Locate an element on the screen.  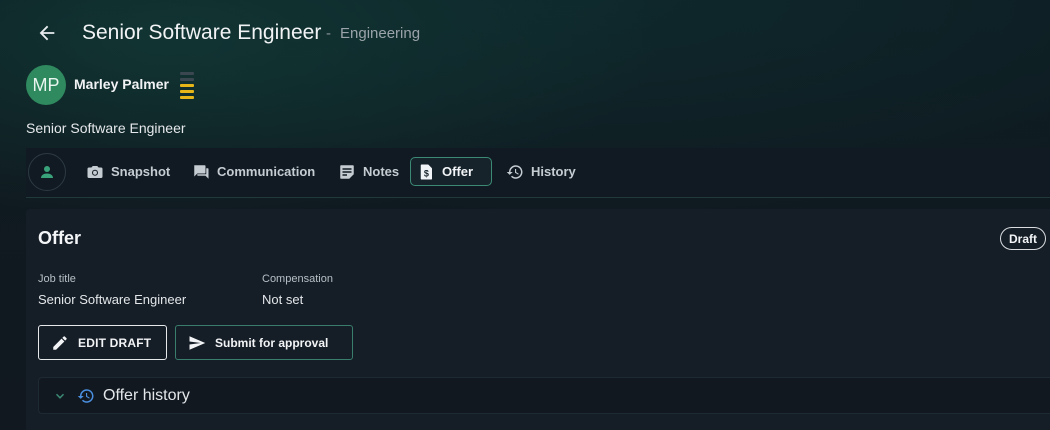
tab-offer: $ Offer is located at coordinates (451, 171).